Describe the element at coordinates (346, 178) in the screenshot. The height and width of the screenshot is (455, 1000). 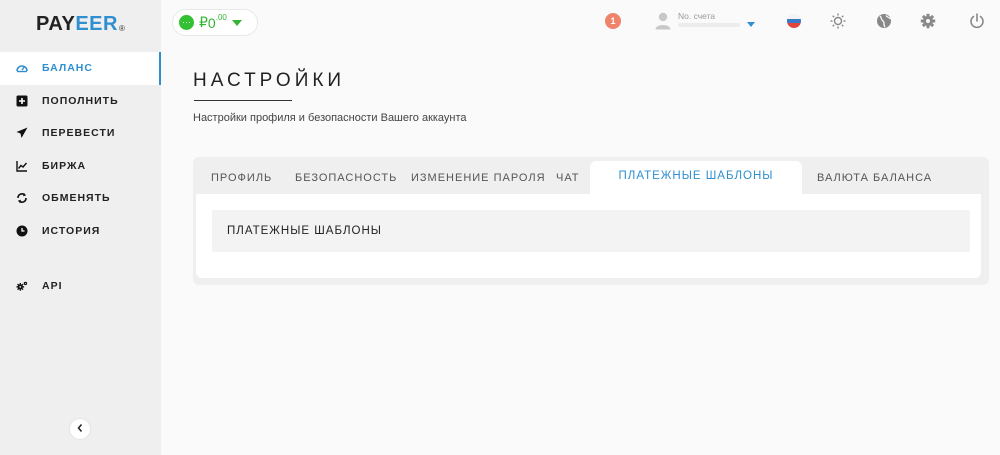
I see `tab-security: БЕЗОПАСНОСТЬ` at that location.